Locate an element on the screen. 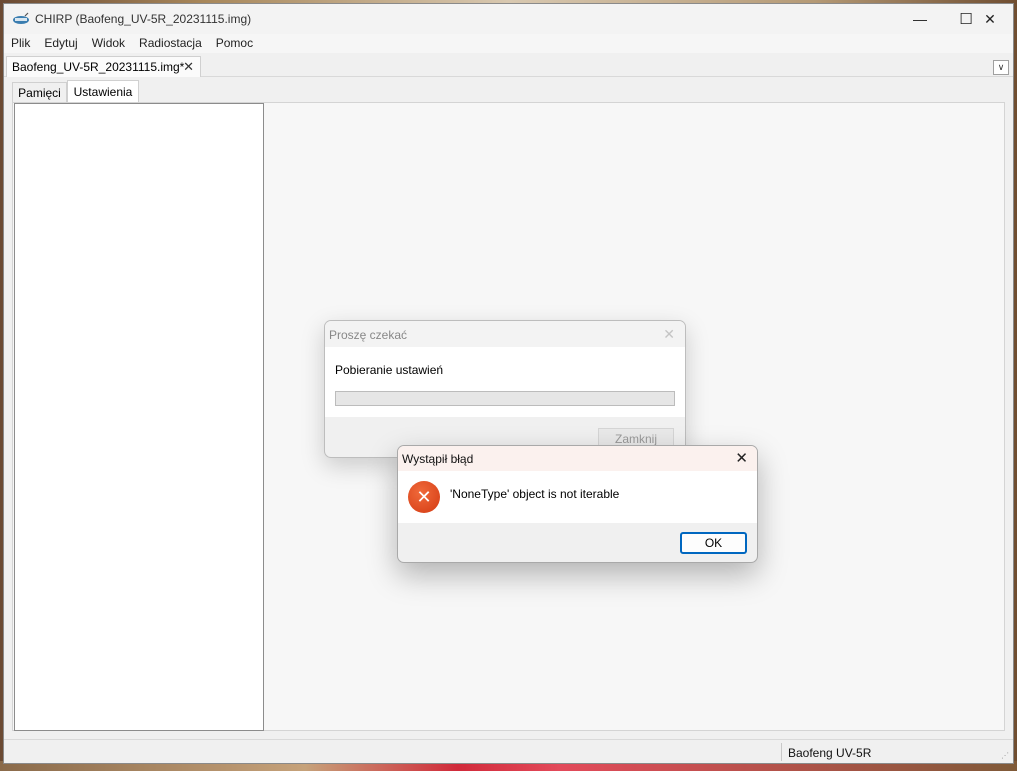  error-dialog-close-icon: ✕ is located at coordinates (741, 458).